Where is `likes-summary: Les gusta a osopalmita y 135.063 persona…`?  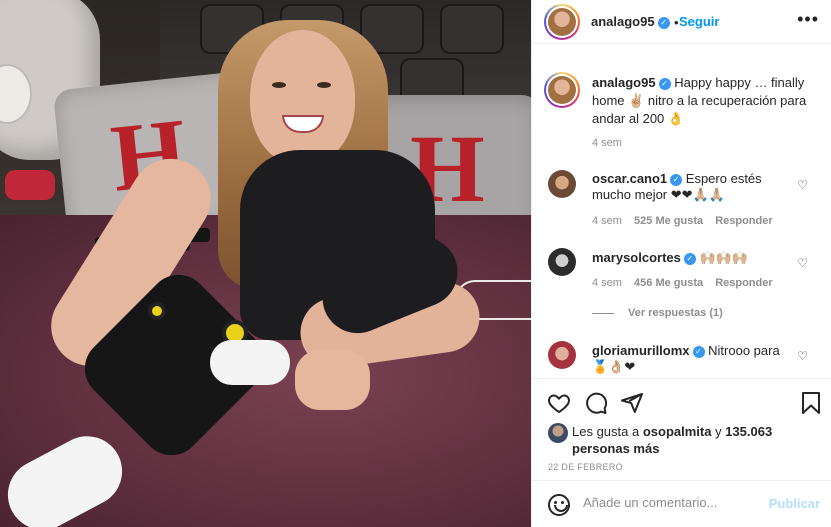 likes-summary: Les gusta a osopalmita y 135.063 persona… is located at coordinates (672, 440).